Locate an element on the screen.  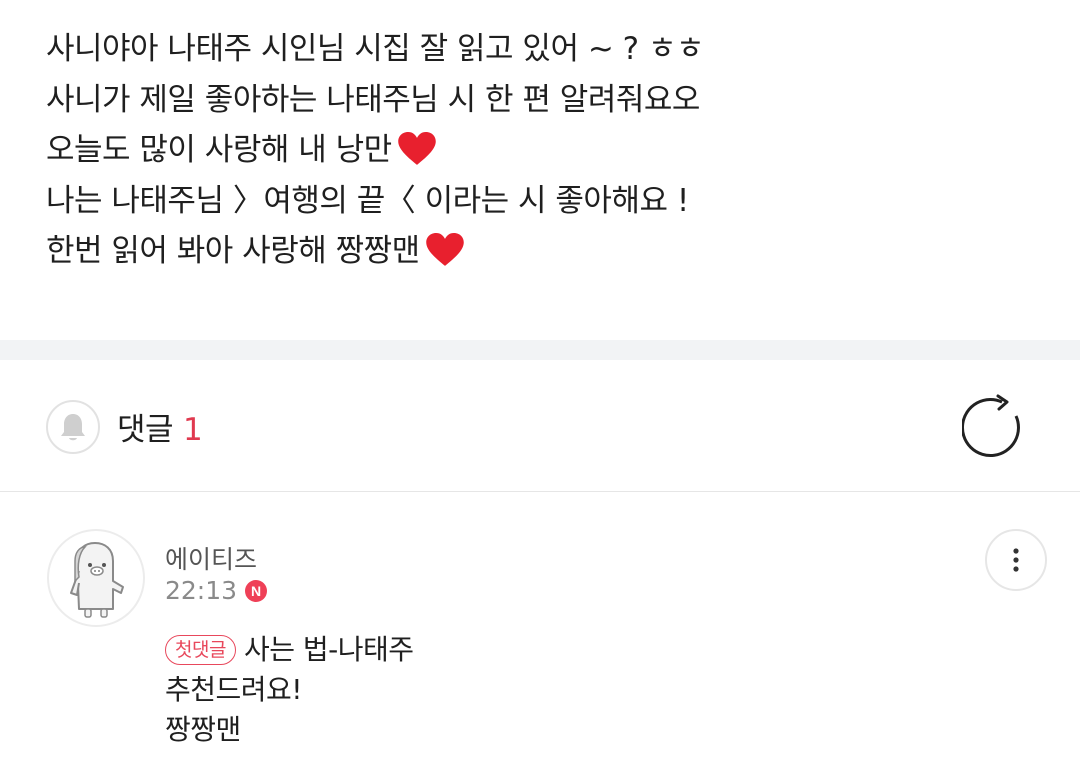
post-line: 나는 나태주님 〉여행의 끝〈 이라는 시 좋아해요 ! is located at coordinates (367, 200).